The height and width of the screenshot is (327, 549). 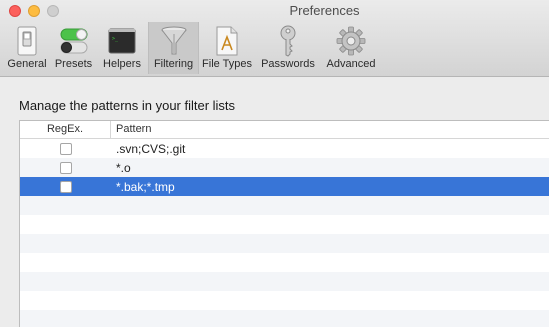 What do you see at coordinates (73, 64) in the screenshot?
I see `tab-label: Presets` at bounding box center [73, 64].